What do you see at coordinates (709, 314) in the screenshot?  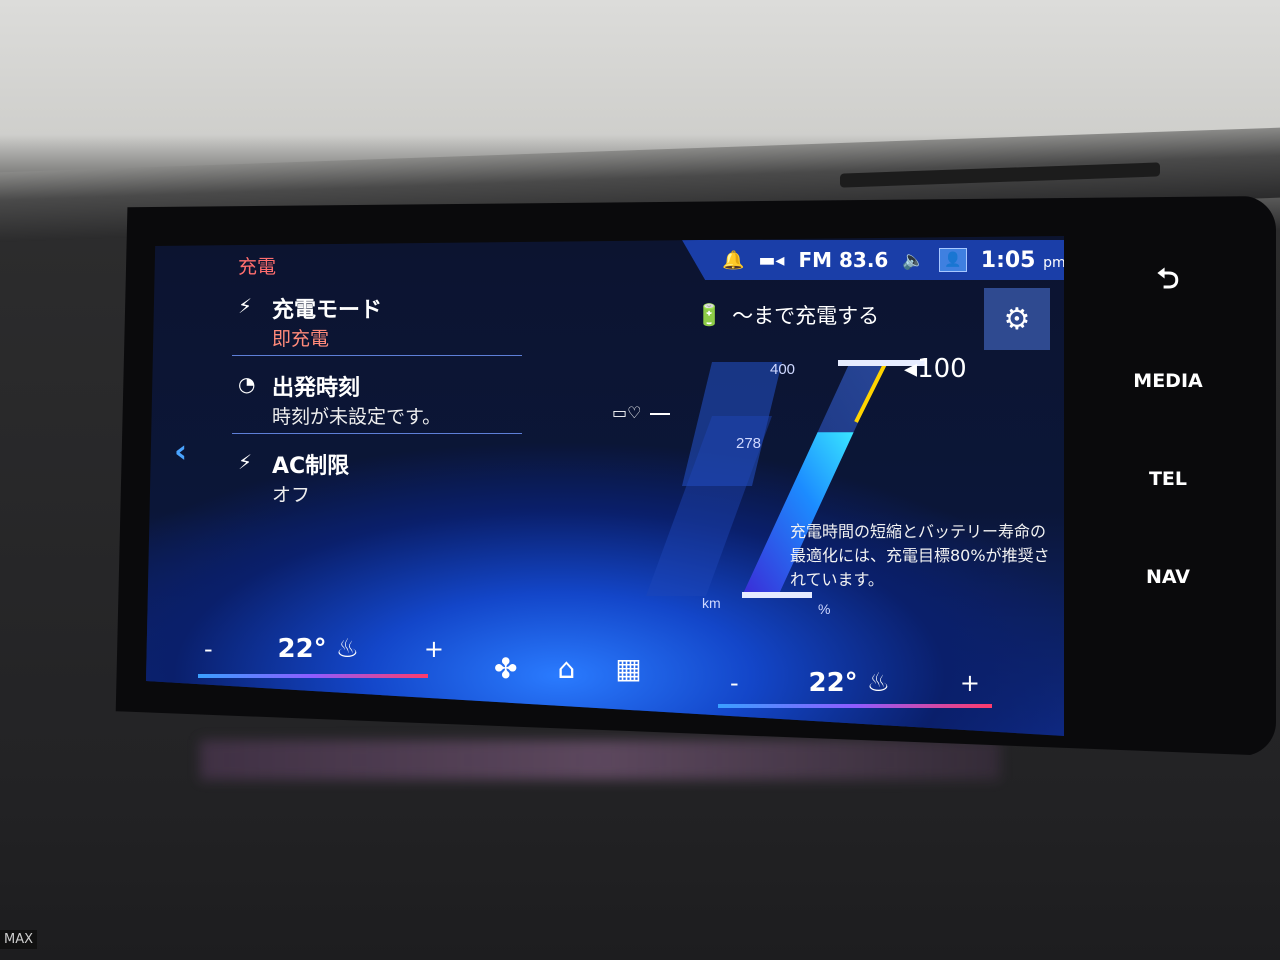 I see `battery-target-icon: 🔋` at bounding box center [709, 314].